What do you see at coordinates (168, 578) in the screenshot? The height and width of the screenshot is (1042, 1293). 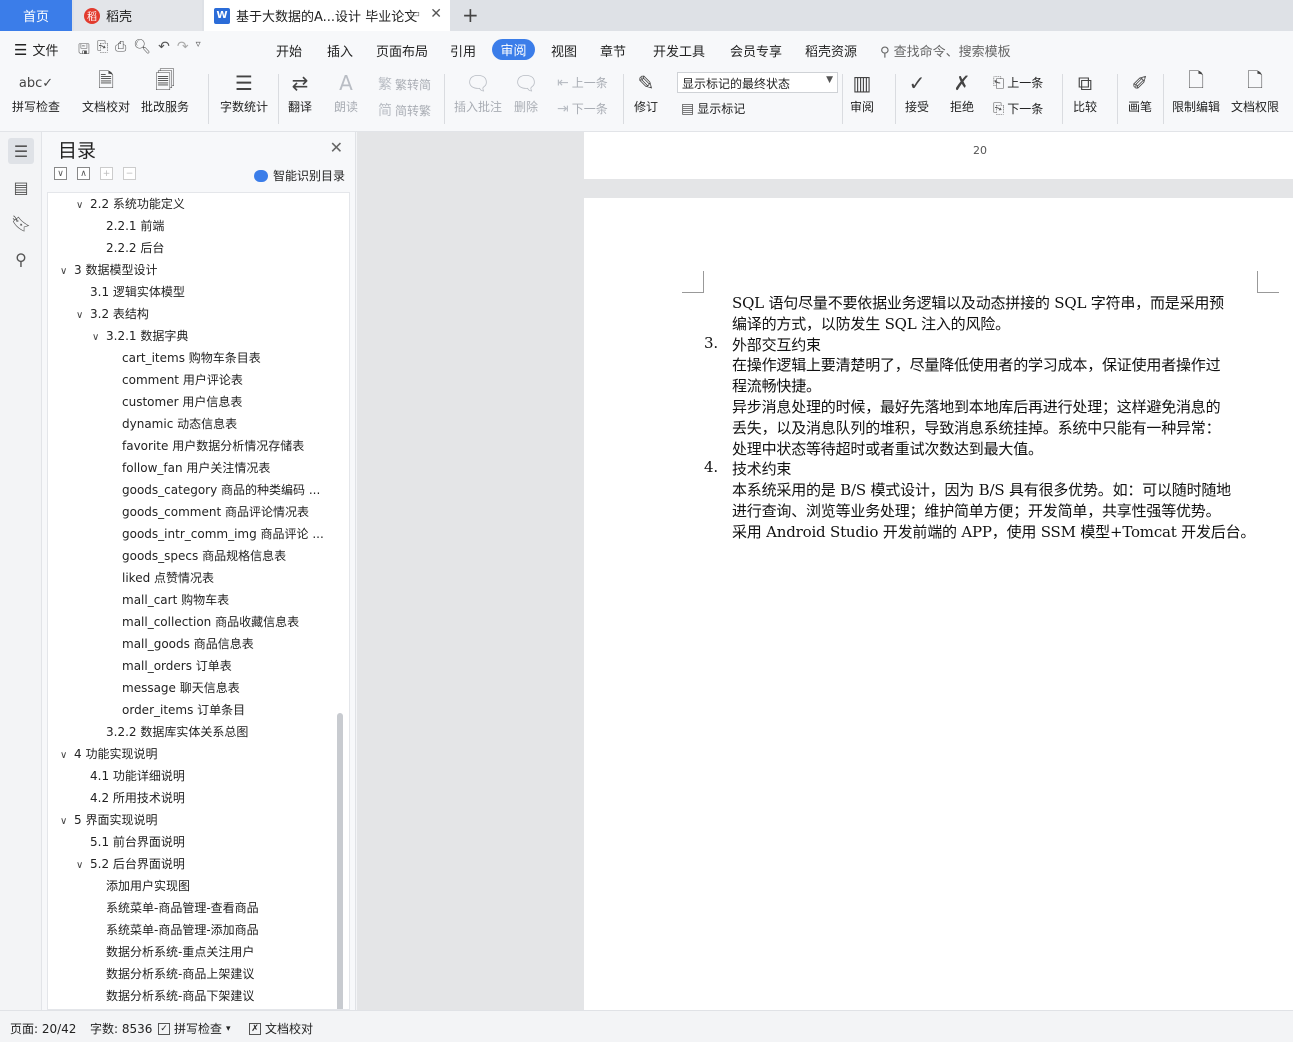 I see `toc-item: liked 点赞情况表` at bounding box center [168, 578].